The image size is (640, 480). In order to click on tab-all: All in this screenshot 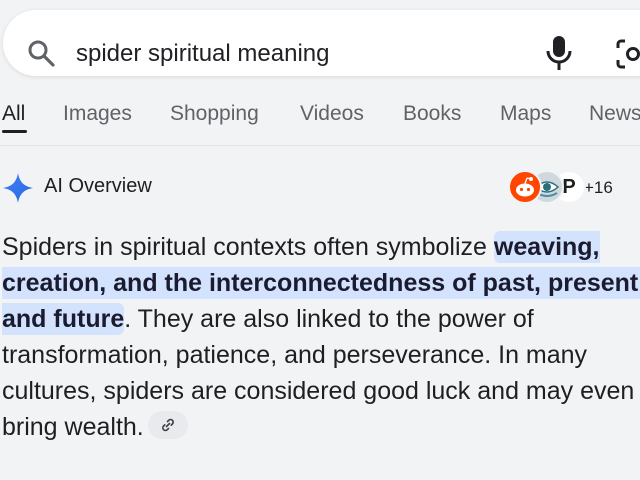, I will do `click(13, 114)`.